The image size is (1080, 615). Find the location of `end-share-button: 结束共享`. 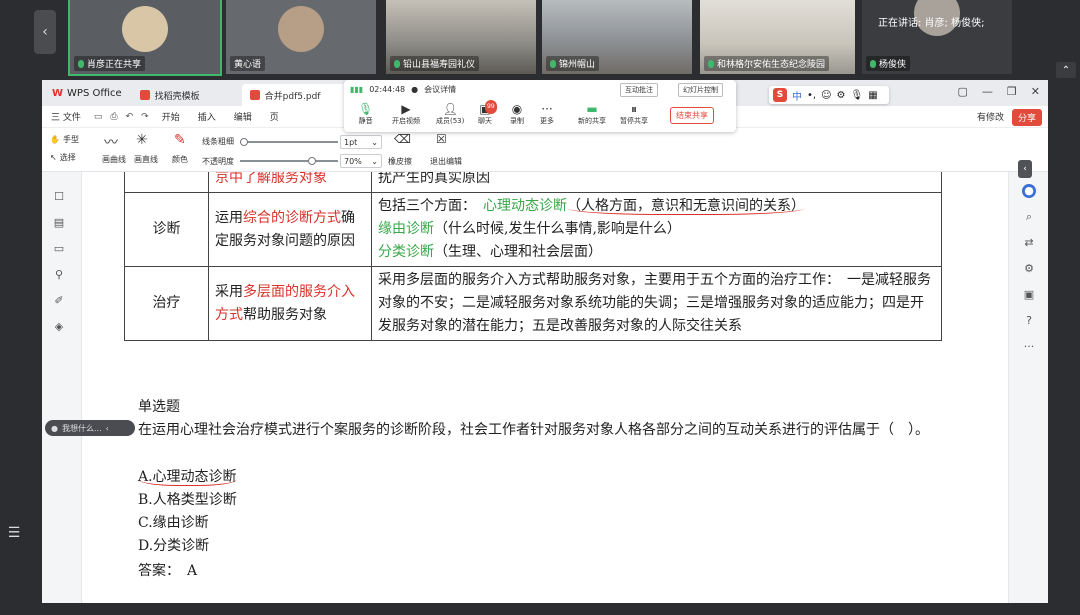

end-share-button: 结束共享 is located at coordinates (692, 115).